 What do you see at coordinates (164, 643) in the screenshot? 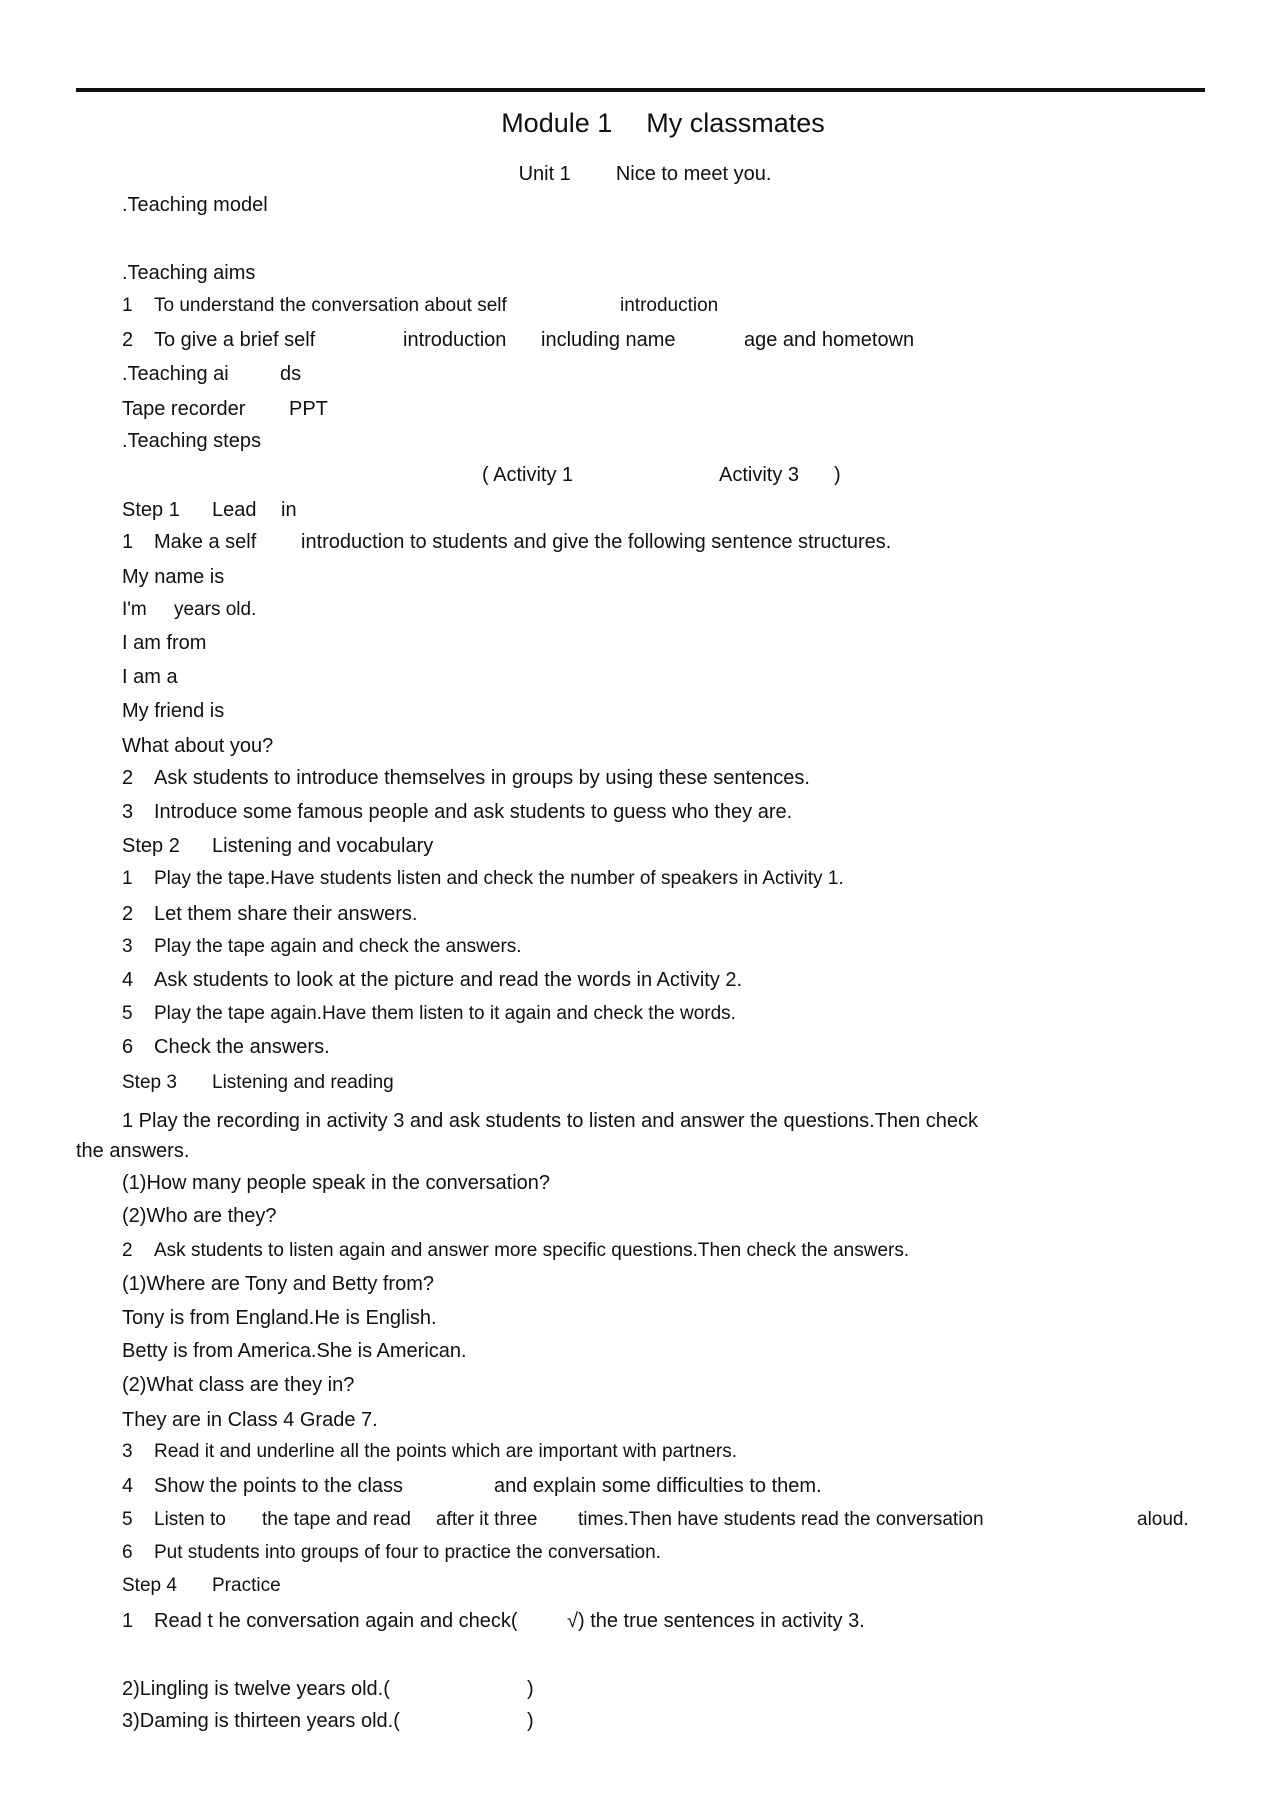
I see `text-line-segment: I am from` at bounding box center [164, 643].